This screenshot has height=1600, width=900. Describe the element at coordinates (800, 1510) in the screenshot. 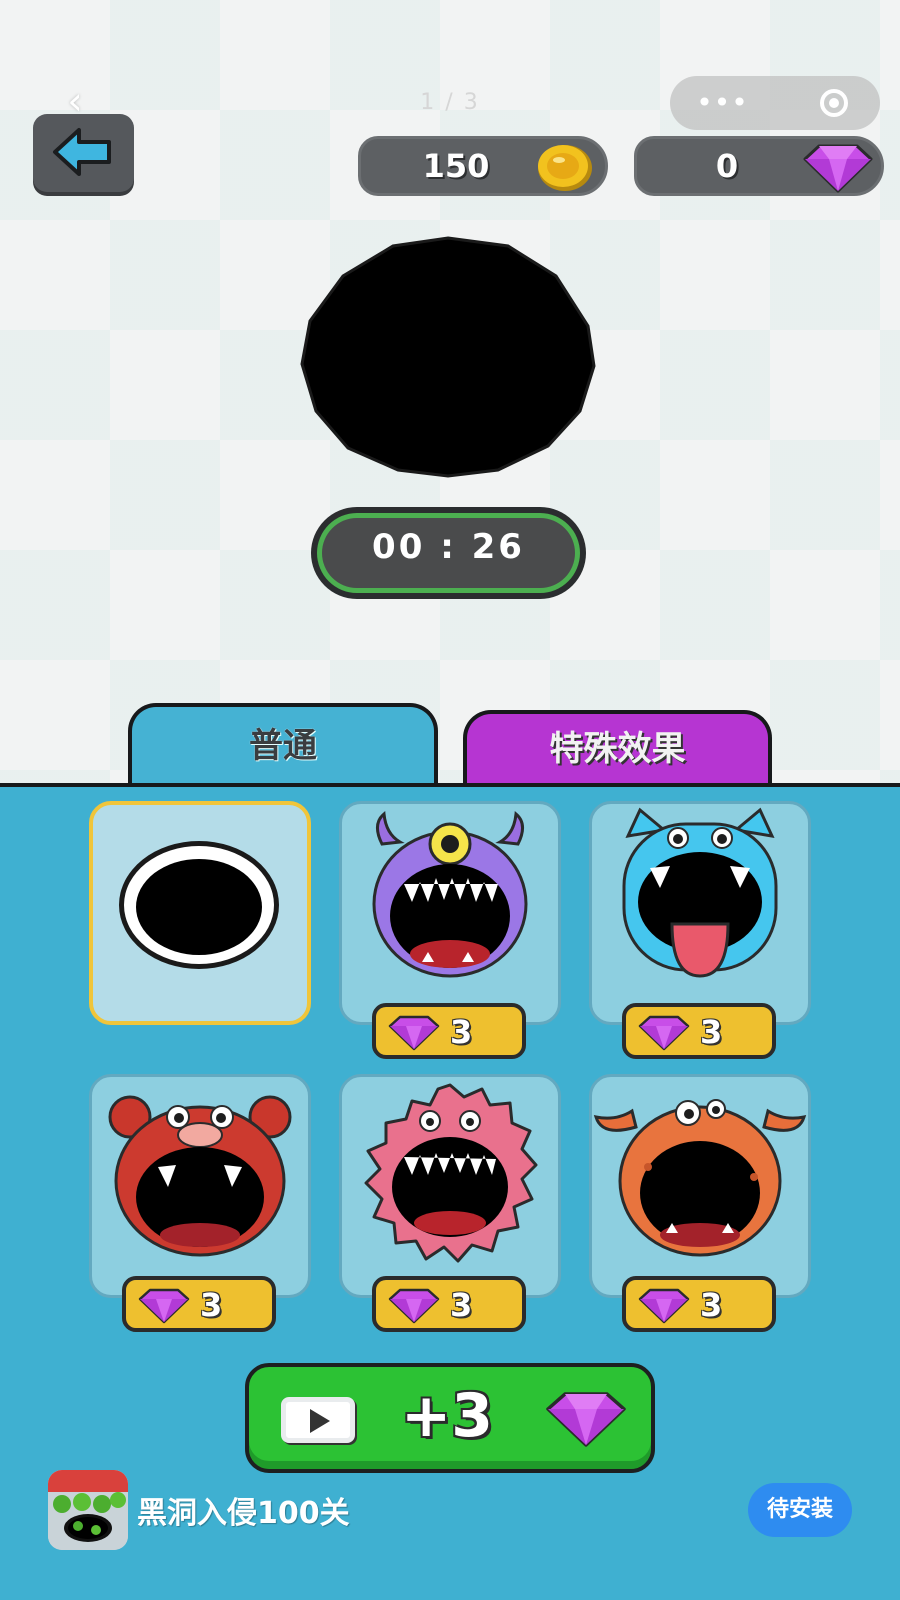

I see `install-button: 待安装` at that location.